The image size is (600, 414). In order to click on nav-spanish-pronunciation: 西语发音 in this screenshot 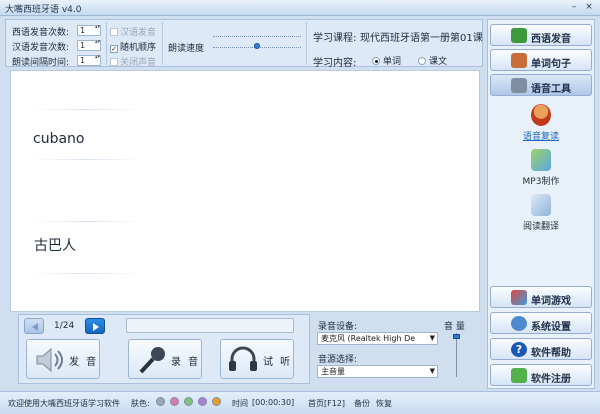, I will do `click(541, 35)`.